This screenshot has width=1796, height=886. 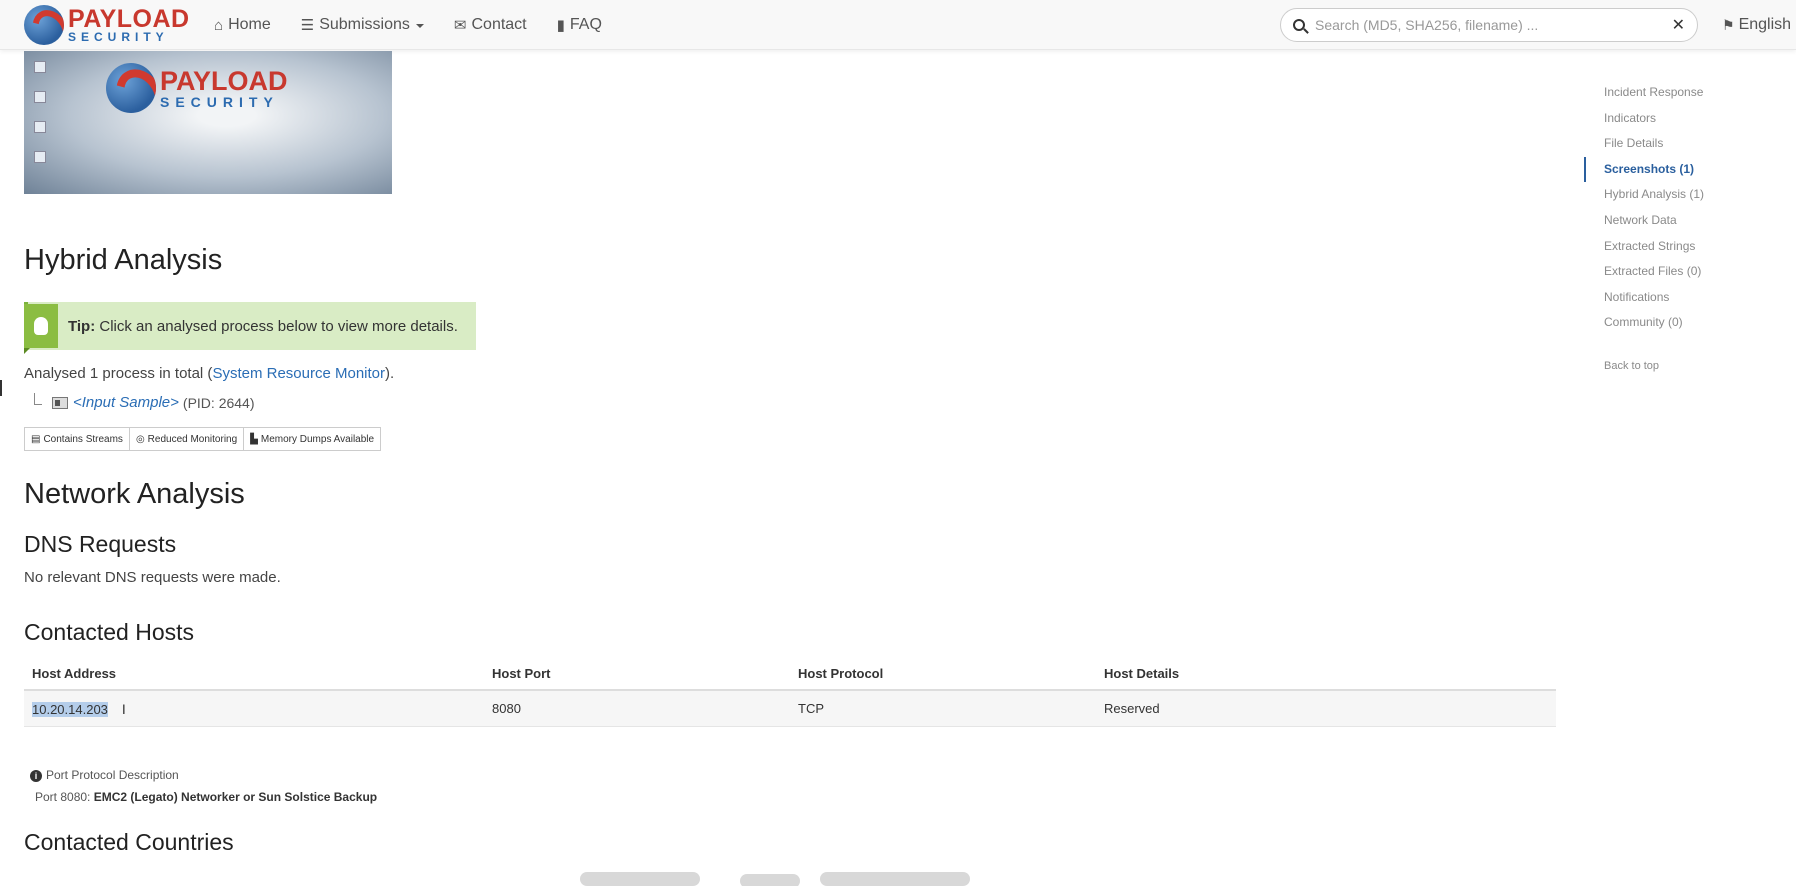 I want to click on eye-slash-icon: ◎, so click(x=140, y=439).